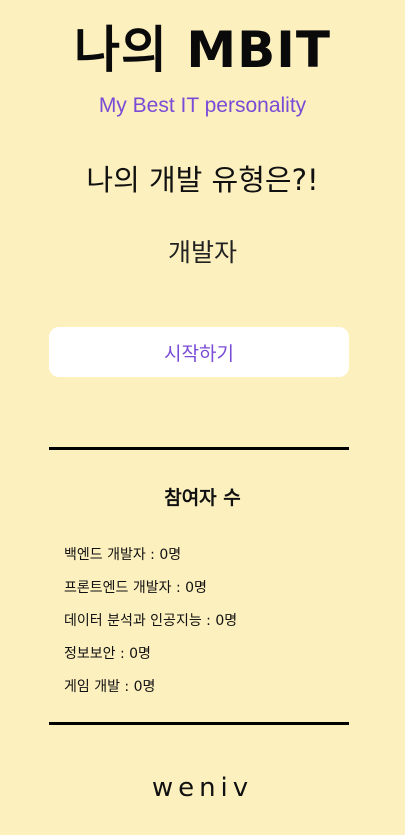 The image size is (405, 835). Describe the element at coordinates (135, 588) in the screenshot. I see `participant-count-frontend: 프론트엔드 개발자 : 0명` at that location.